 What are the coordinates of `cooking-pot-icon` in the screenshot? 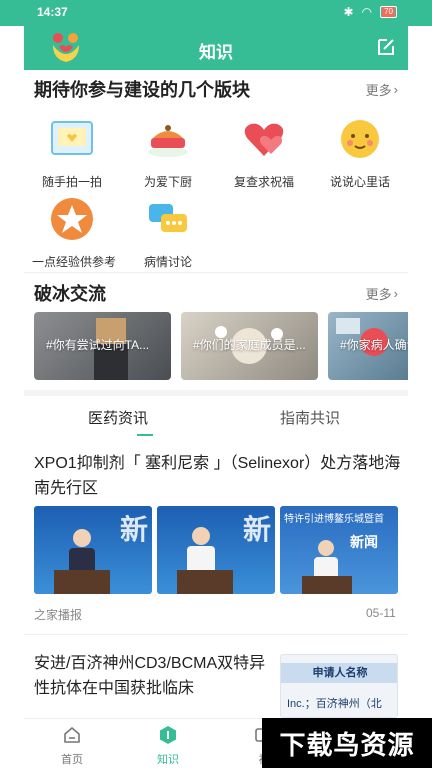 It's located at (168, 141).